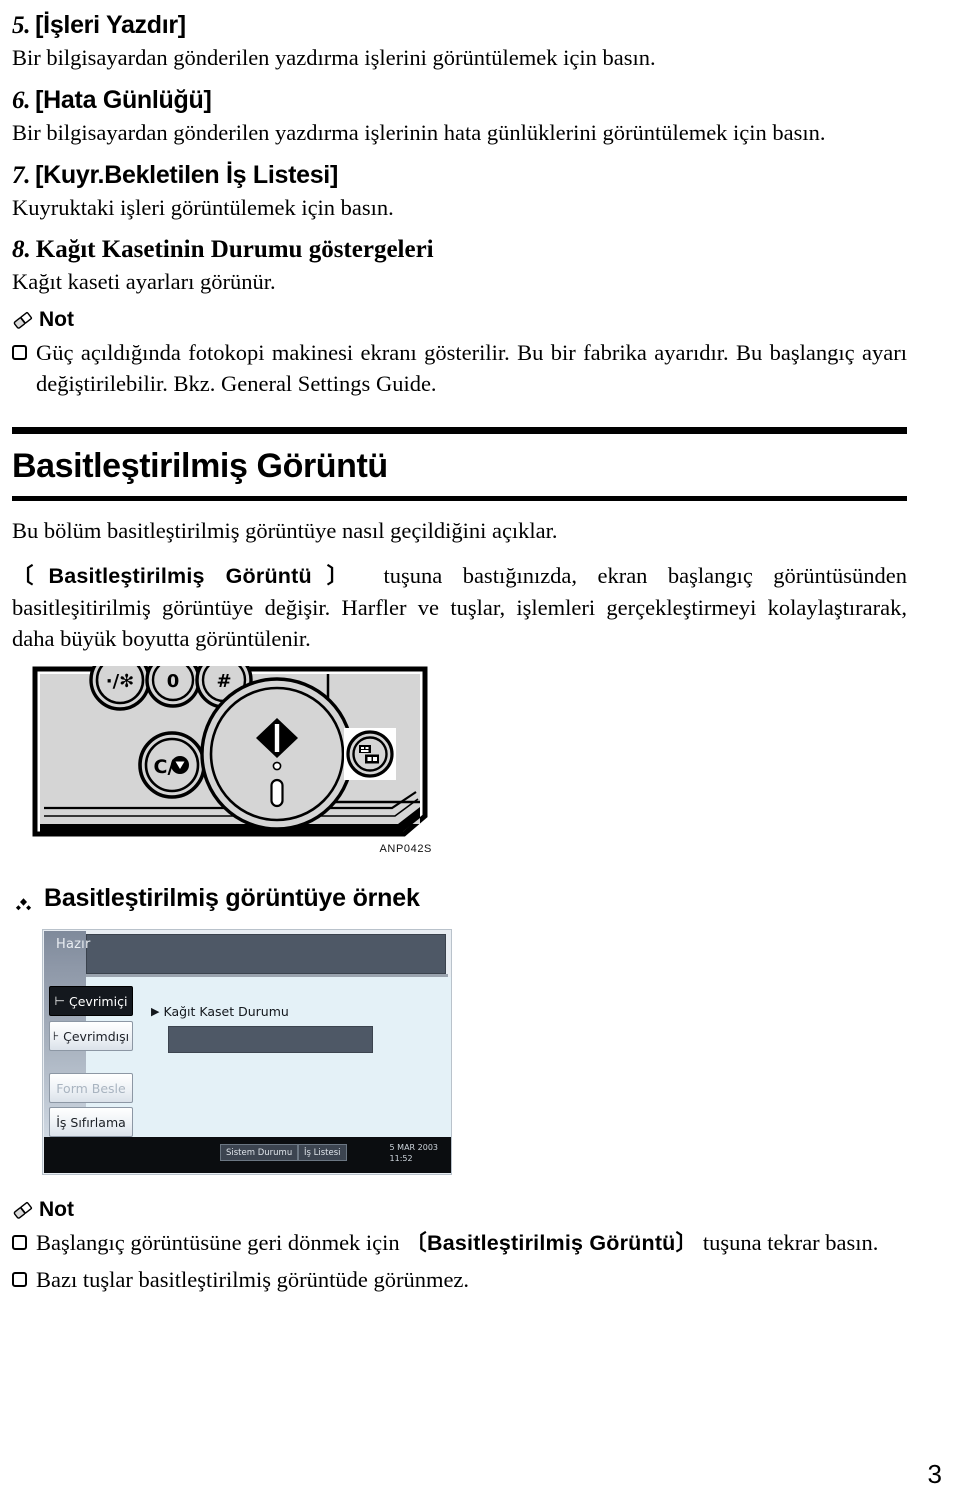 The height and width of the screenshot is (1510, 960). I want to click on item-8-title: Kağıt Kasetinin Durumu göstergeleri, so click(234, 249).